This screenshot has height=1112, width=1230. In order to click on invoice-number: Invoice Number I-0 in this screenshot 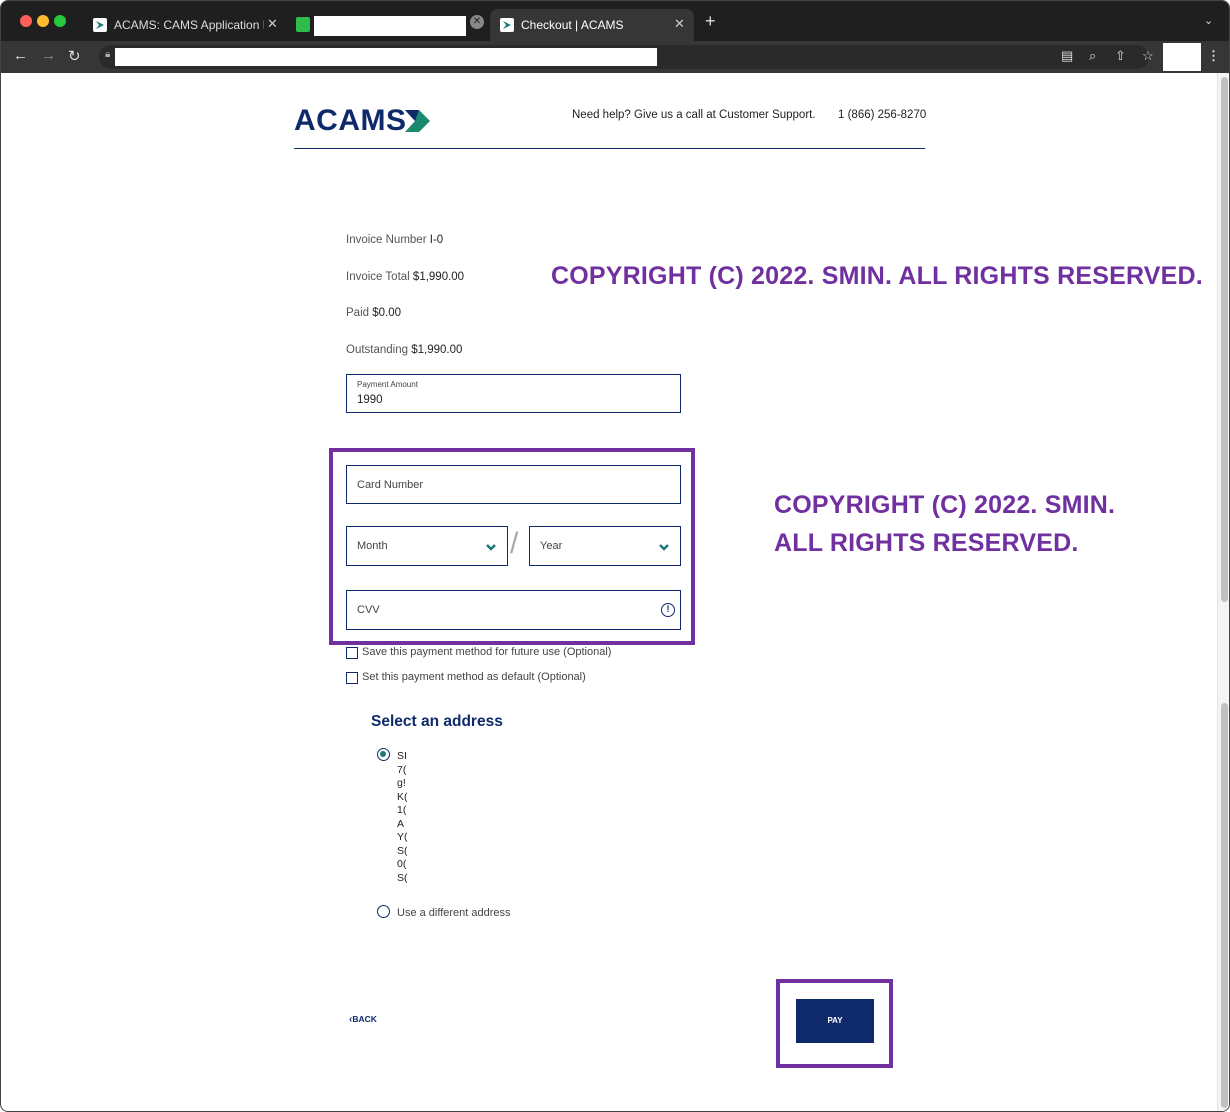, I will do `click(394, 240)`.